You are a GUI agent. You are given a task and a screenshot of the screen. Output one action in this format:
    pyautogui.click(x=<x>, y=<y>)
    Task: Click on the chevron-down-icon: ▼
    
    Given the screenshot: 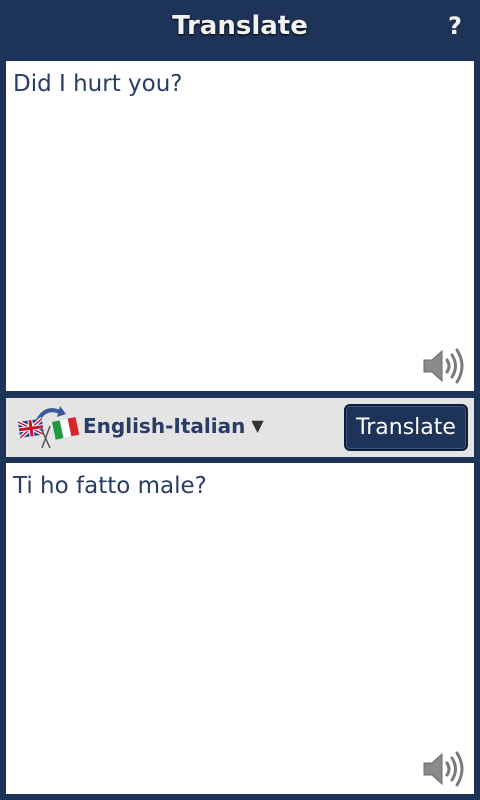 What is the action you would take?
    pyautogui.click(x=257, y=425)
    